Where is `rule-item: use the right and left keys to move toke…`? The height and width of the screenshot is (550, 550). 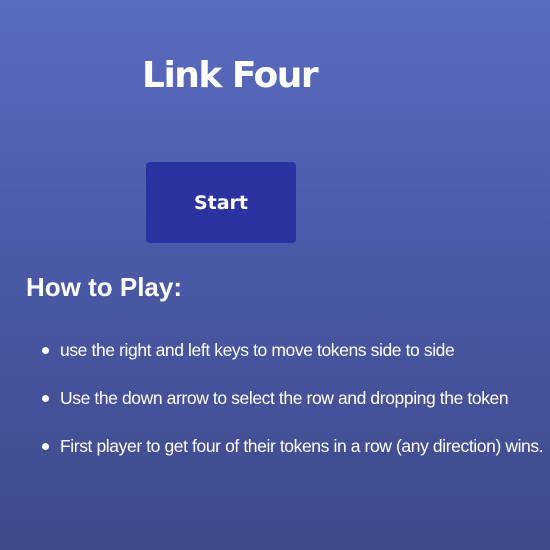
rule-item: use the right and left keys to move toke… is located at coordinates (275, 350).